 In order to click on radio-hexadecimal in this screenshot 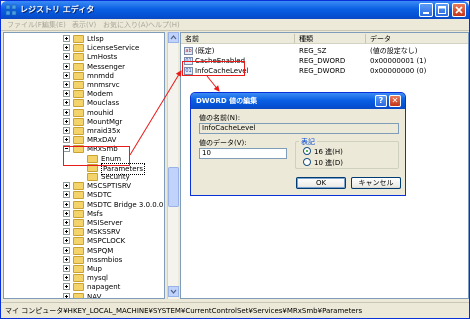, I will do `click(307, 151)`.